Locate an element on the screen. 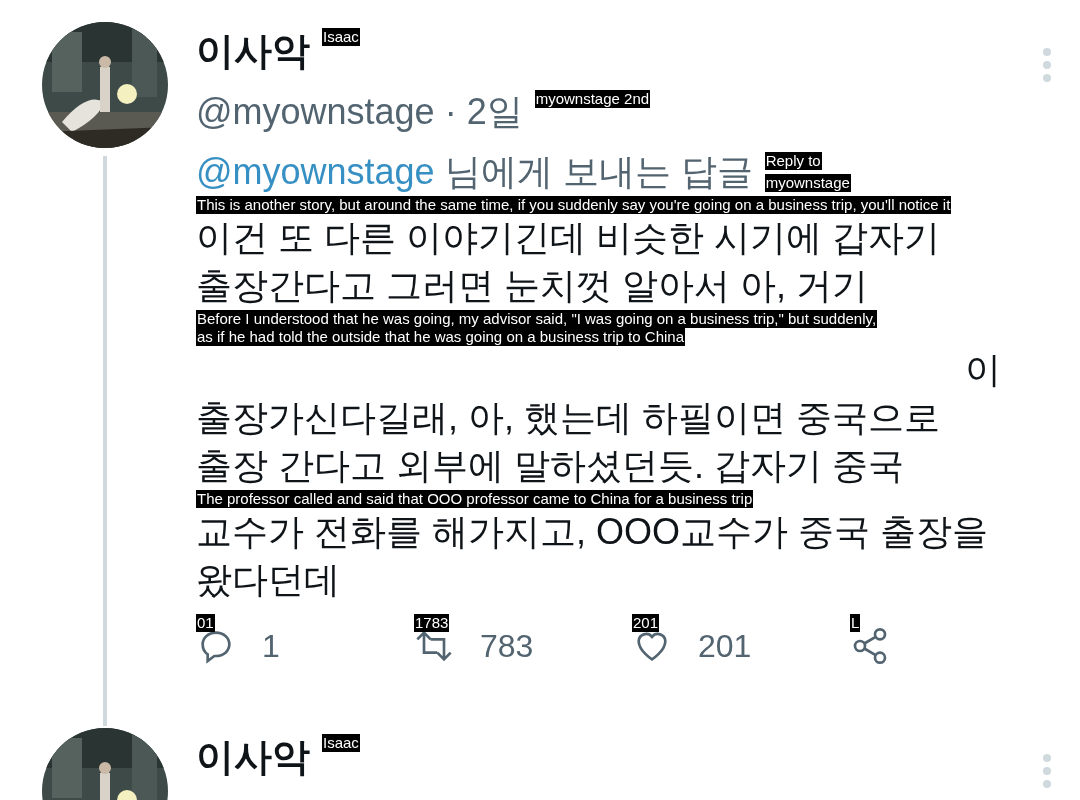  translation-overlay: myownstage is located at coordinates (807, 183).